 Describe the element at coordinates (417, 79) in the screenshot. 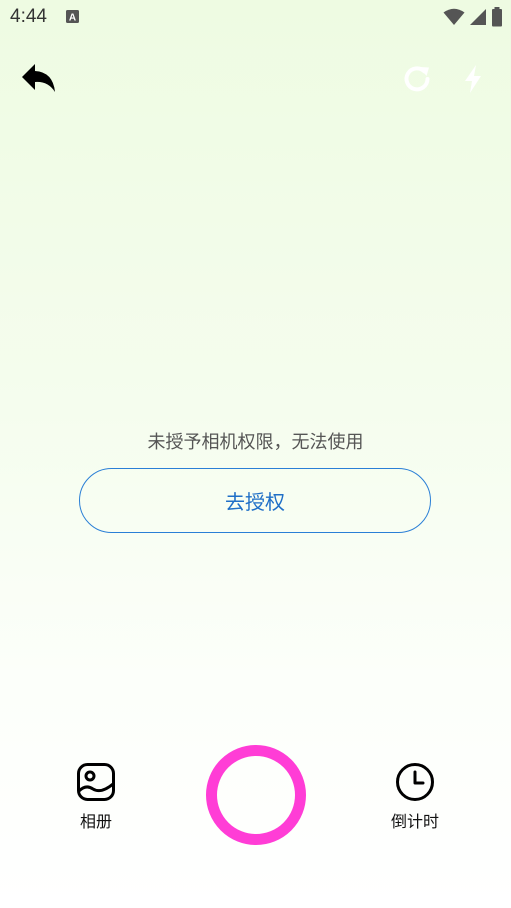

I see `rotate-camera-icon` at that location.